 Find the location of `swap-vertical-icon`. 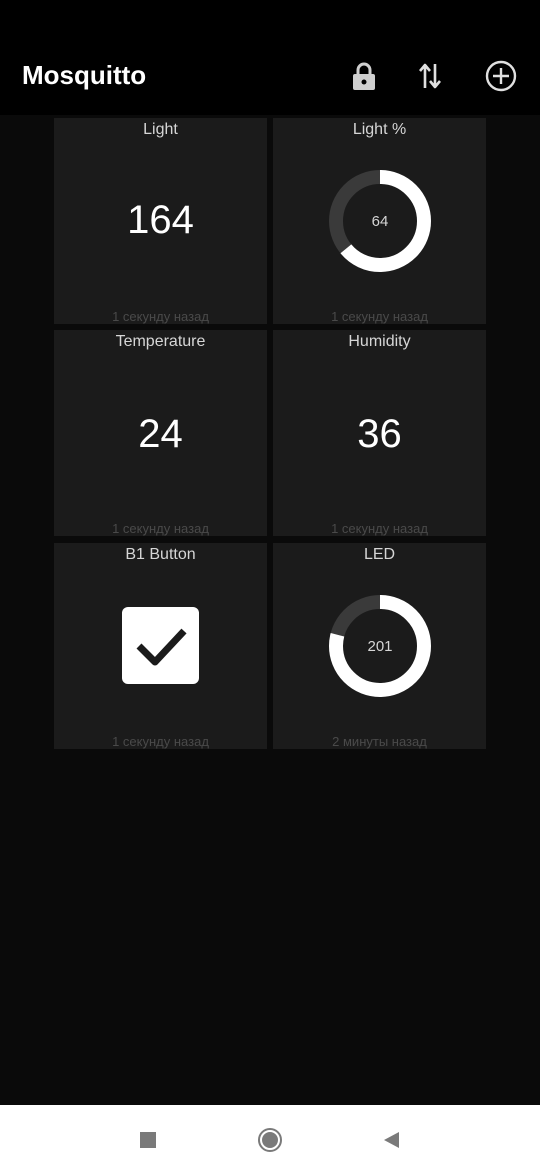

swap-vertical-icon is located at coordinates (430, 76).